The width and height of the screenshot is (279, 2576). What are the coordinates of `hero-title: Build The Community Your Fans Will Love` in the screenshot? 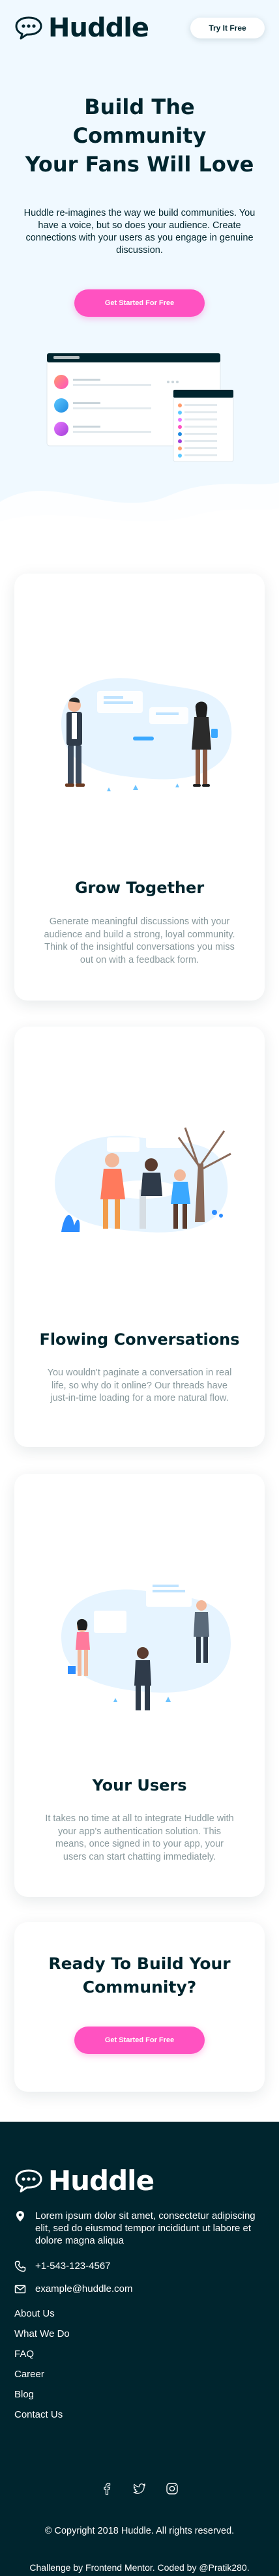 It's located at (139, 136).